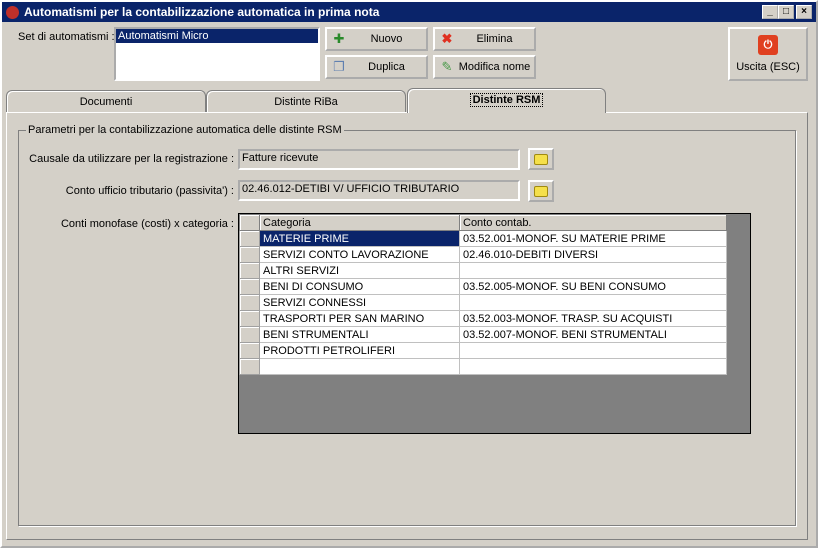  Describe the element at coordinates (379, 159) in the screenshot. I see `causale-field: Fatture ricevute` at that location.